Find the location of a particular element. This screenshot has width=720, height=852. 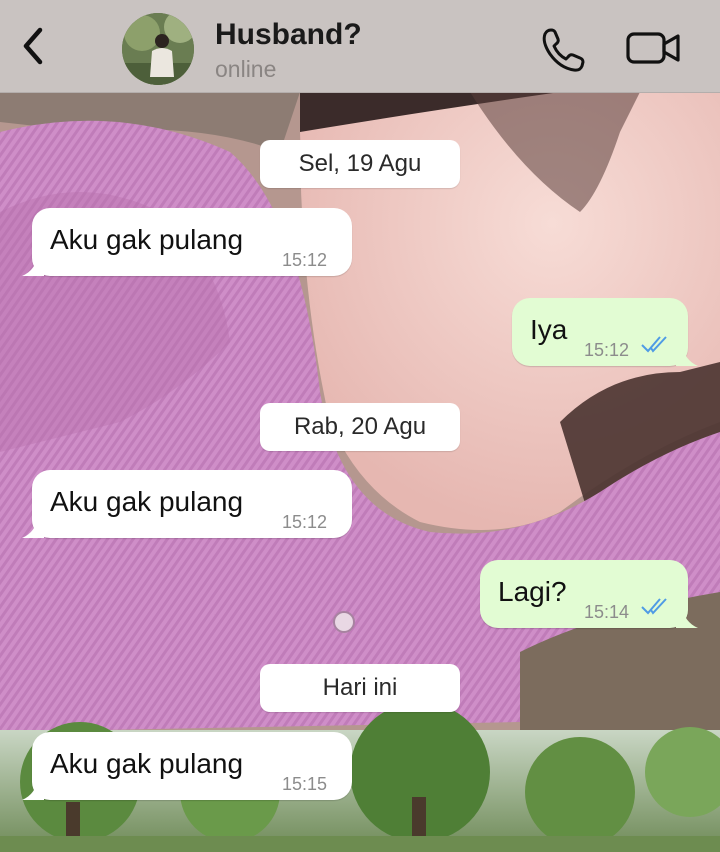

date-separator: Hari ini is located at coordinates (360, 688).